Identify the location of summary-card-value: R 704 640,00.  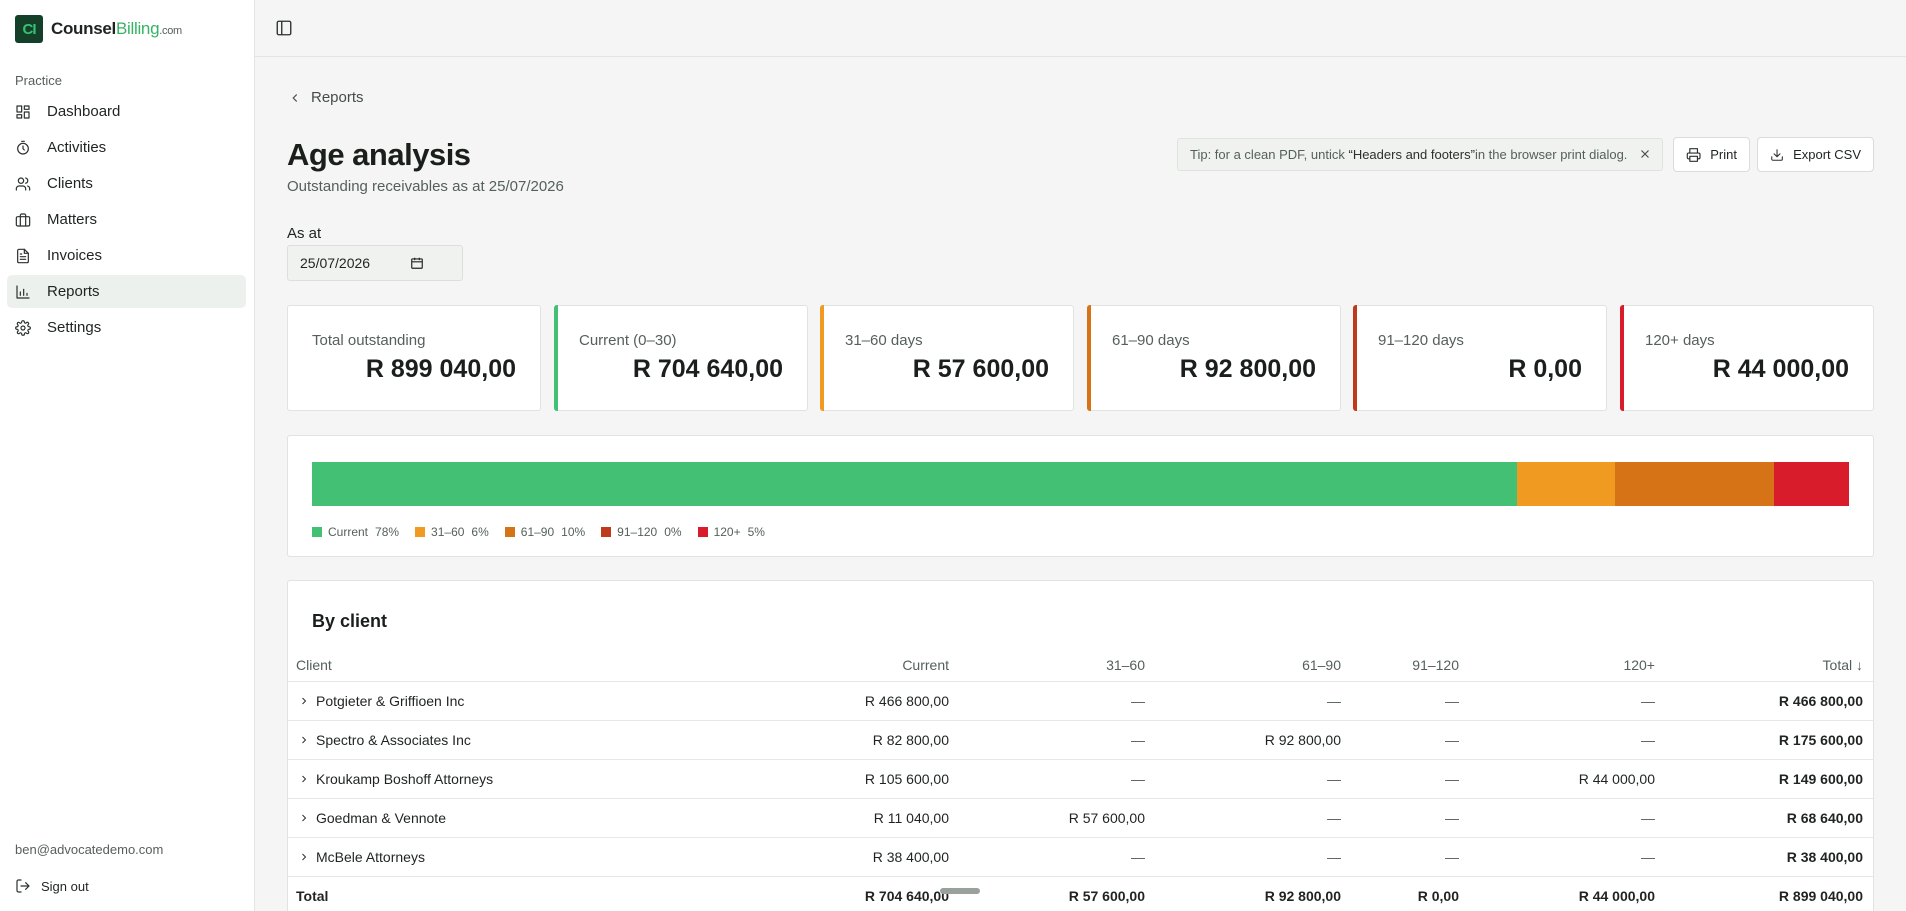
(707, 369).